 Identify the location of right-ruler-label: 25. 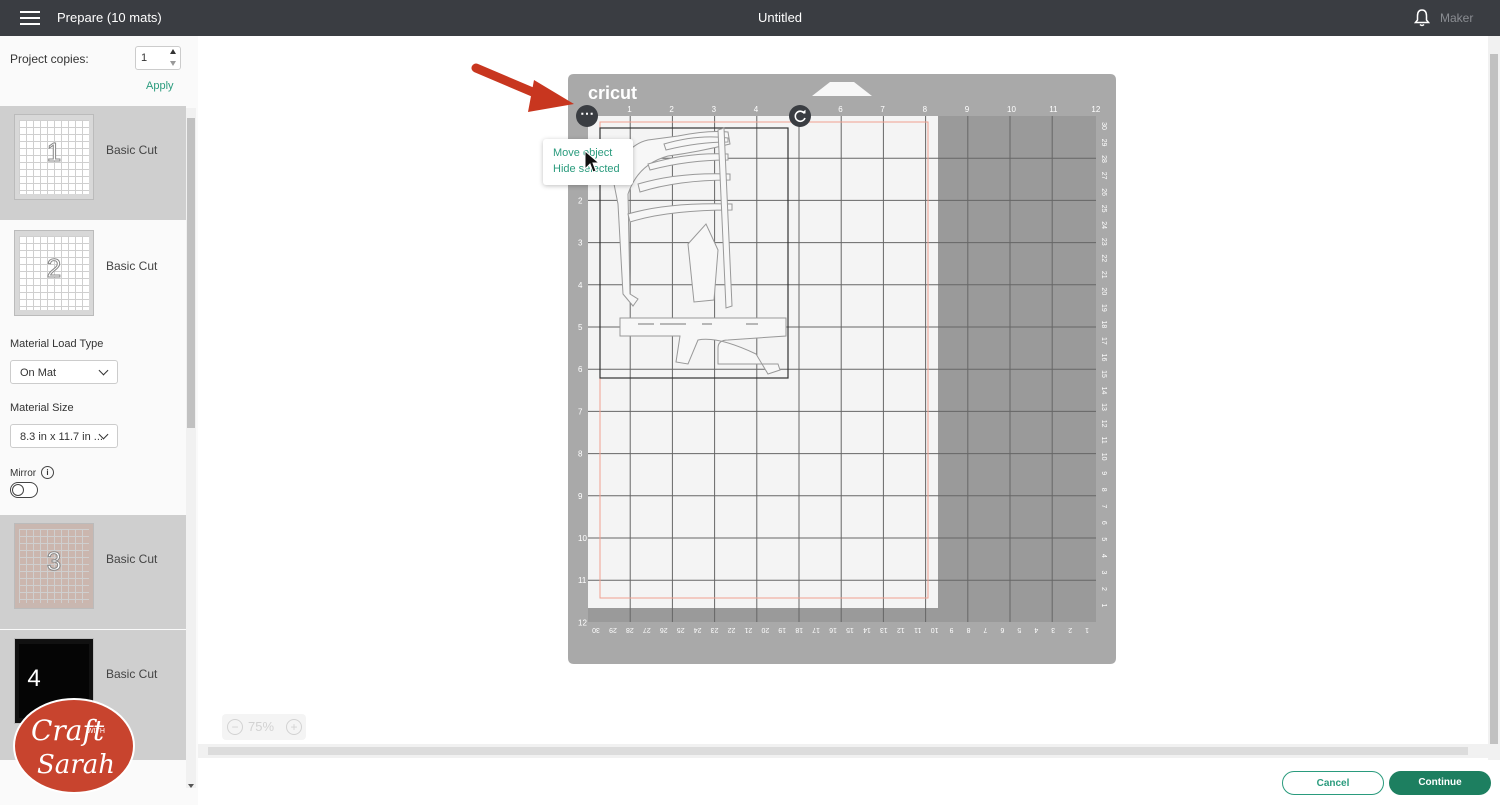
(1103, 209).